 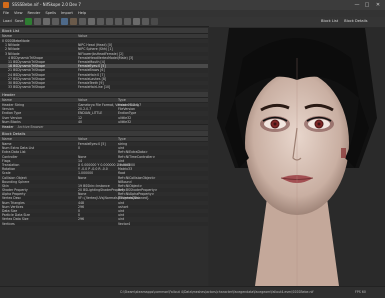 What do you see at coordinates (6, 5) in the screenshot?
I see `app-icon` at bounding box center [6, 5].